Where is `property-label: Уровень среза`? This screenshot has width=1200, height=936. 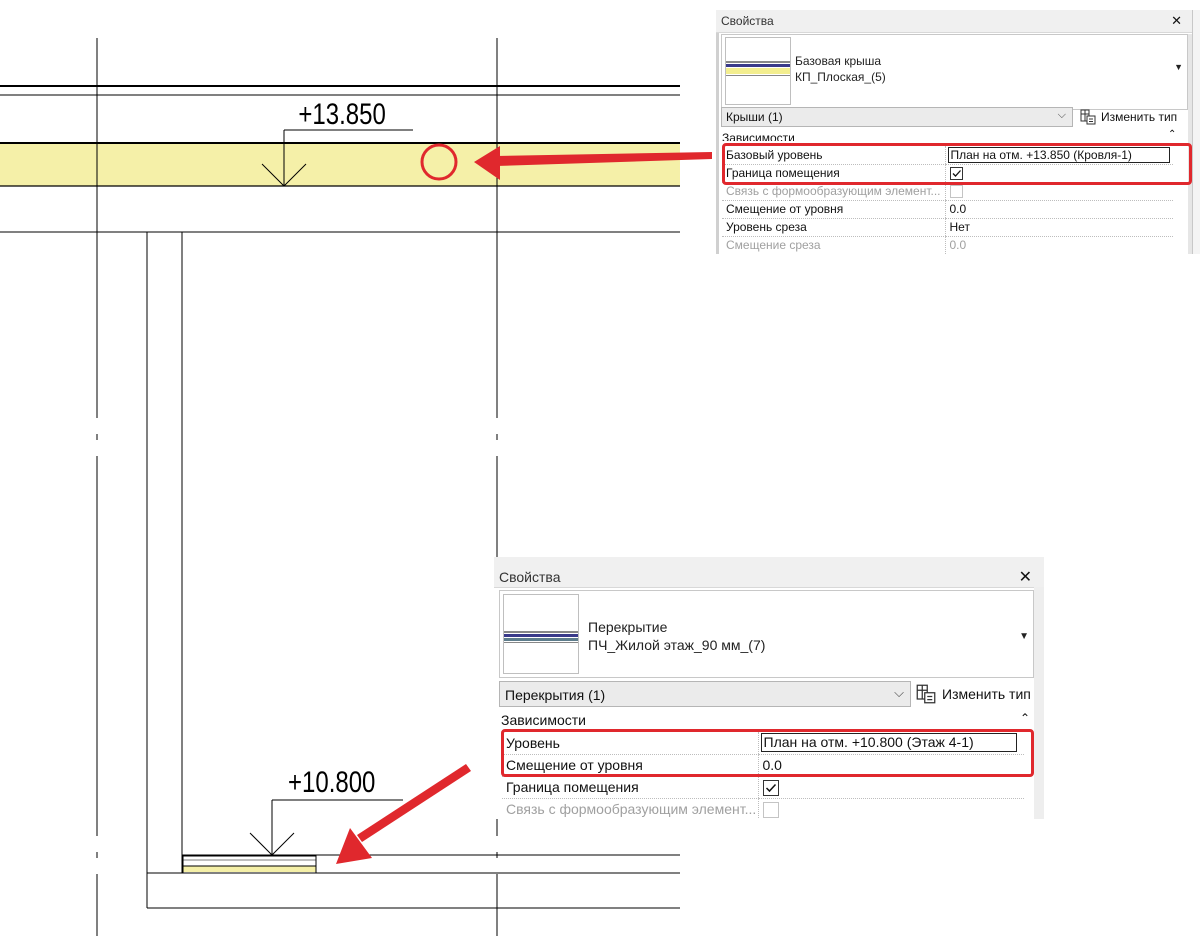
property-label: Уровень среза is located at coordinates (833, 227).